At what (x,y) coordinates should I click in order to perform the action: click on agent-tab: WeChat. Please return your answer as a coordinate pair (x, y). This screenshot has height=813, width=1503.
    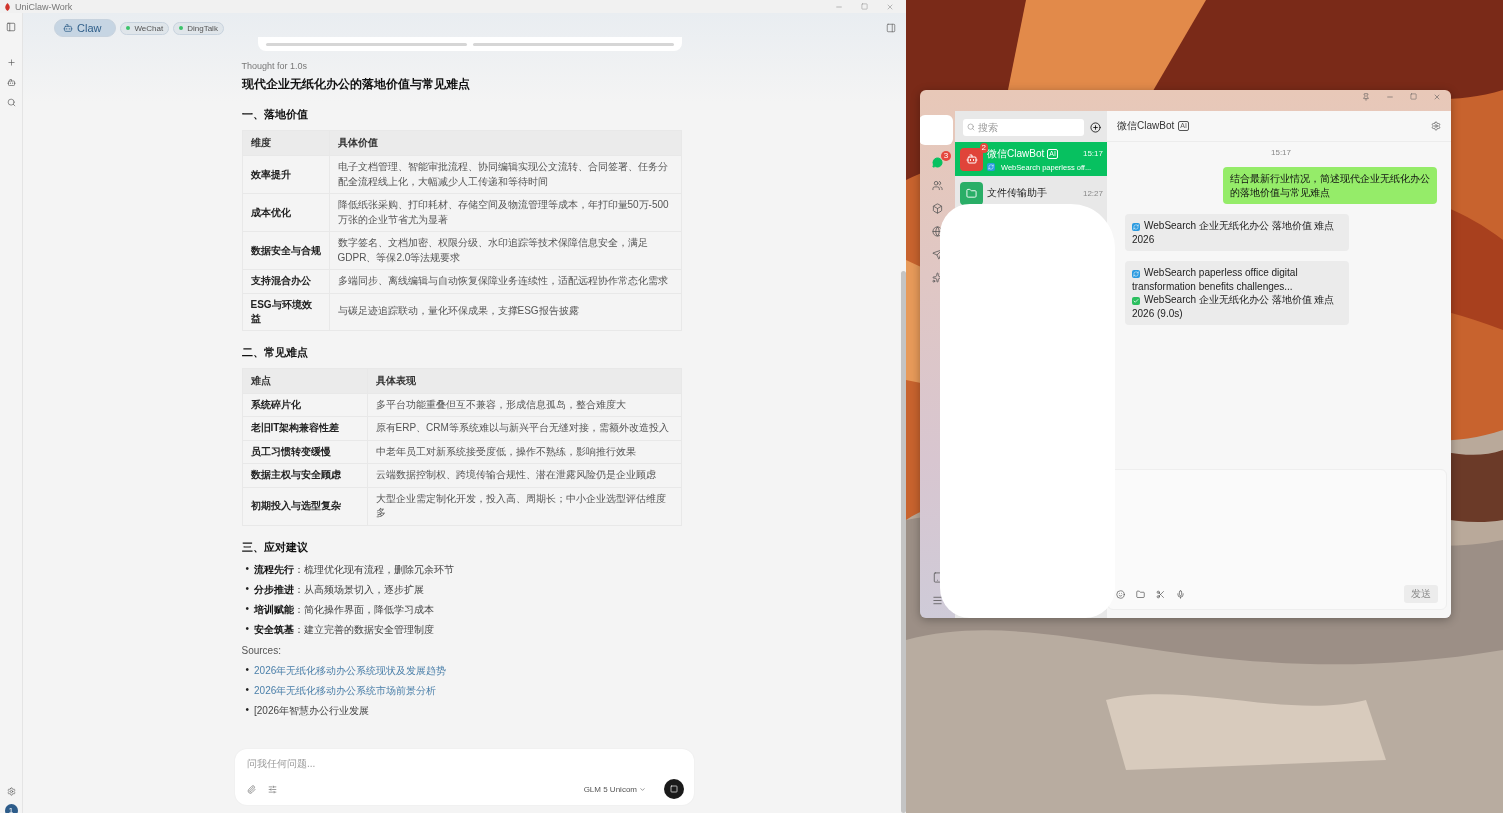
    Looking at the image, I should click on (145, 28).